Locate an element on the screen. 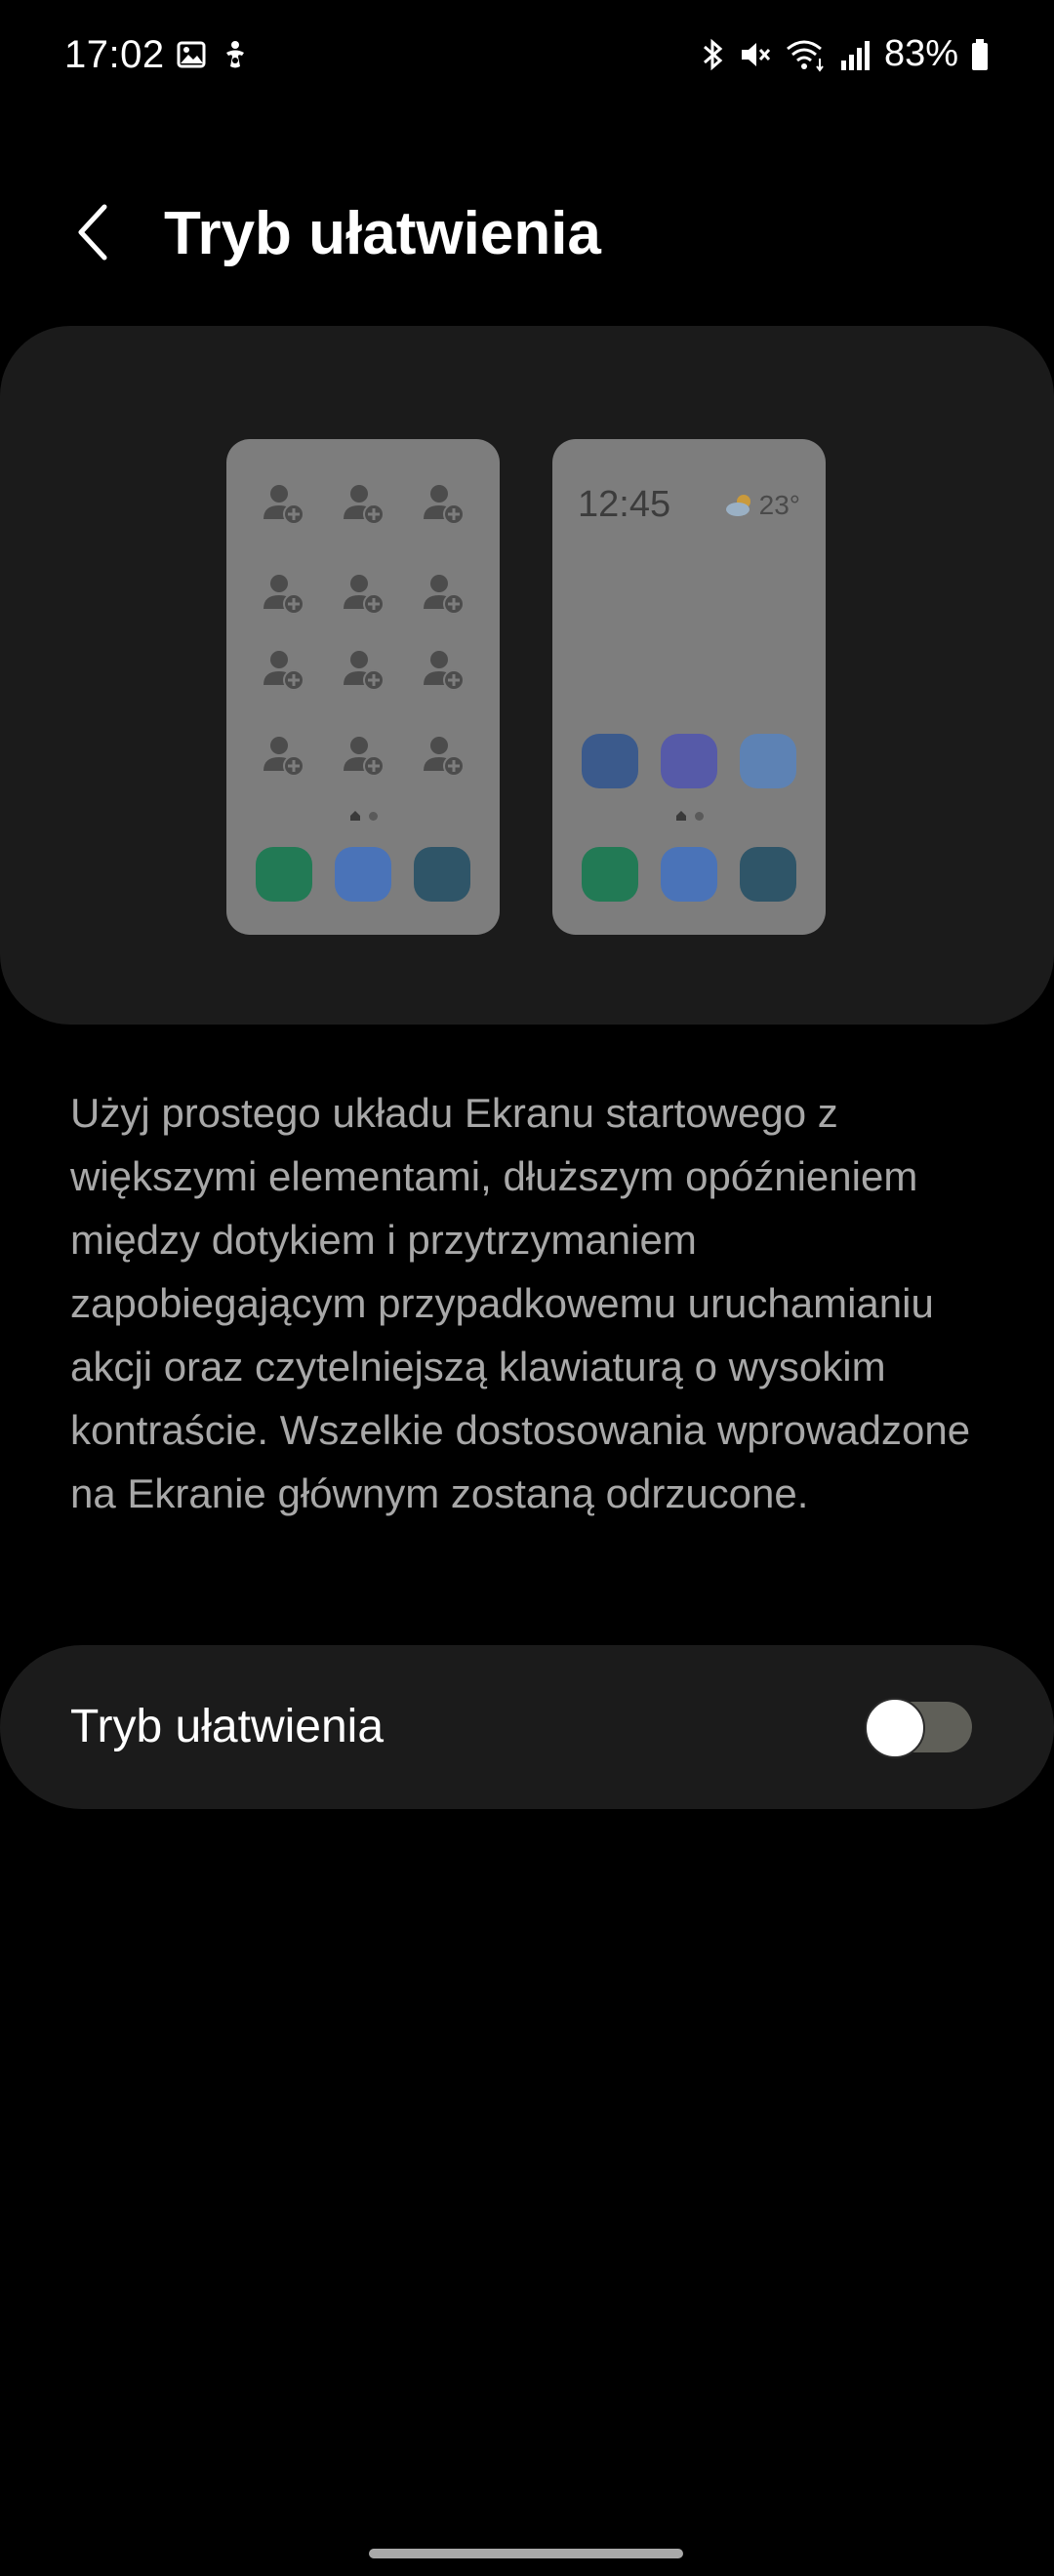 Image resolution: width=1054 pixels, height=2576 pixels. status-right-icons: 83% is located at coordinates (845, 54).